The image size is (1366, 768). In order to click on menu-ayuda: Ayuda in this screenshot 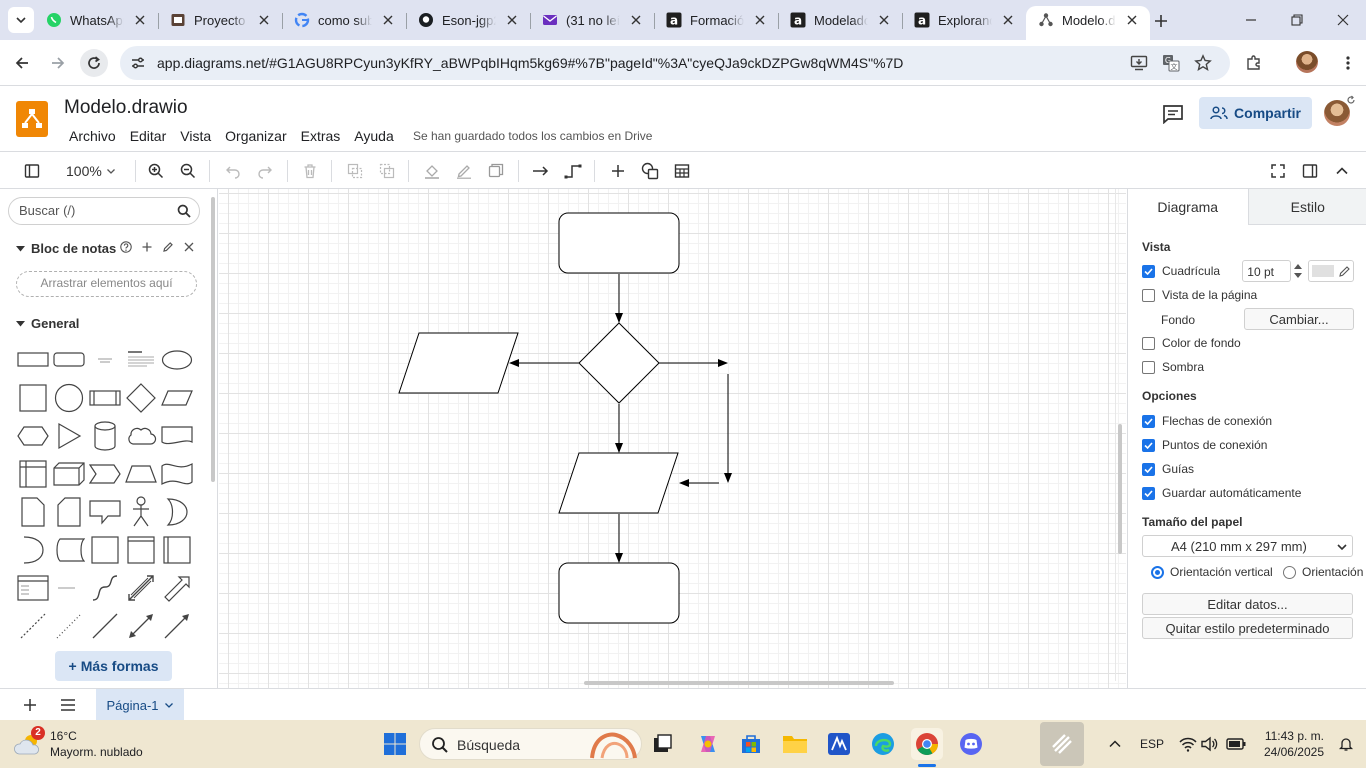, I will do `click(373, 136)`.